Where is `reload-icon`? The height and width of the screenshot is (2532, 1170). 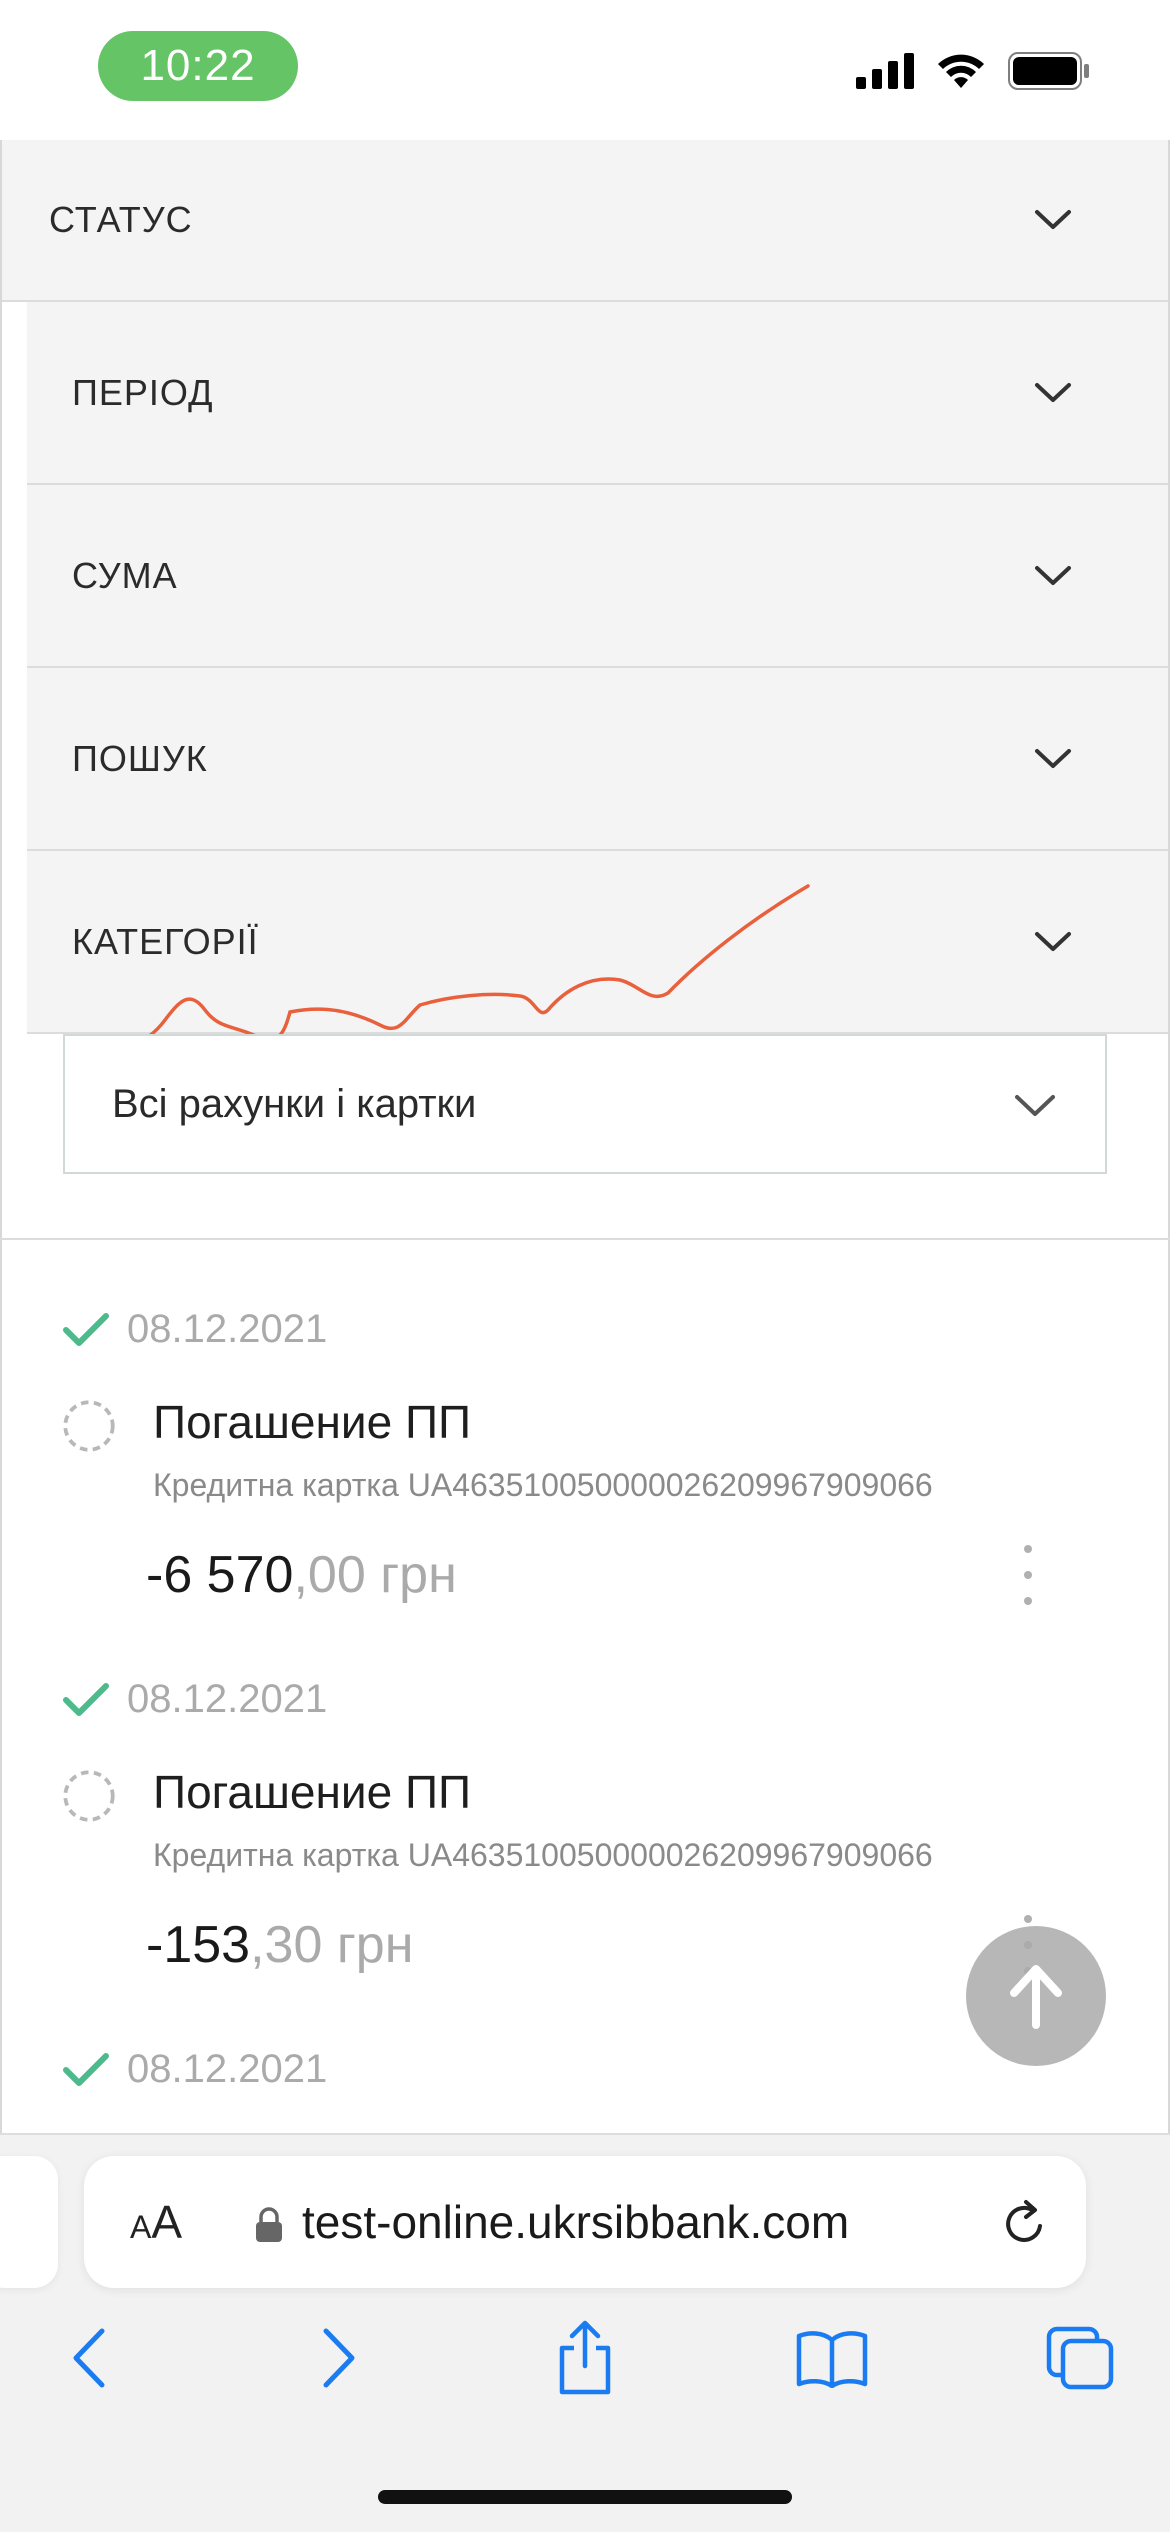 reload-icon is located at coordinates (1025, 2222).